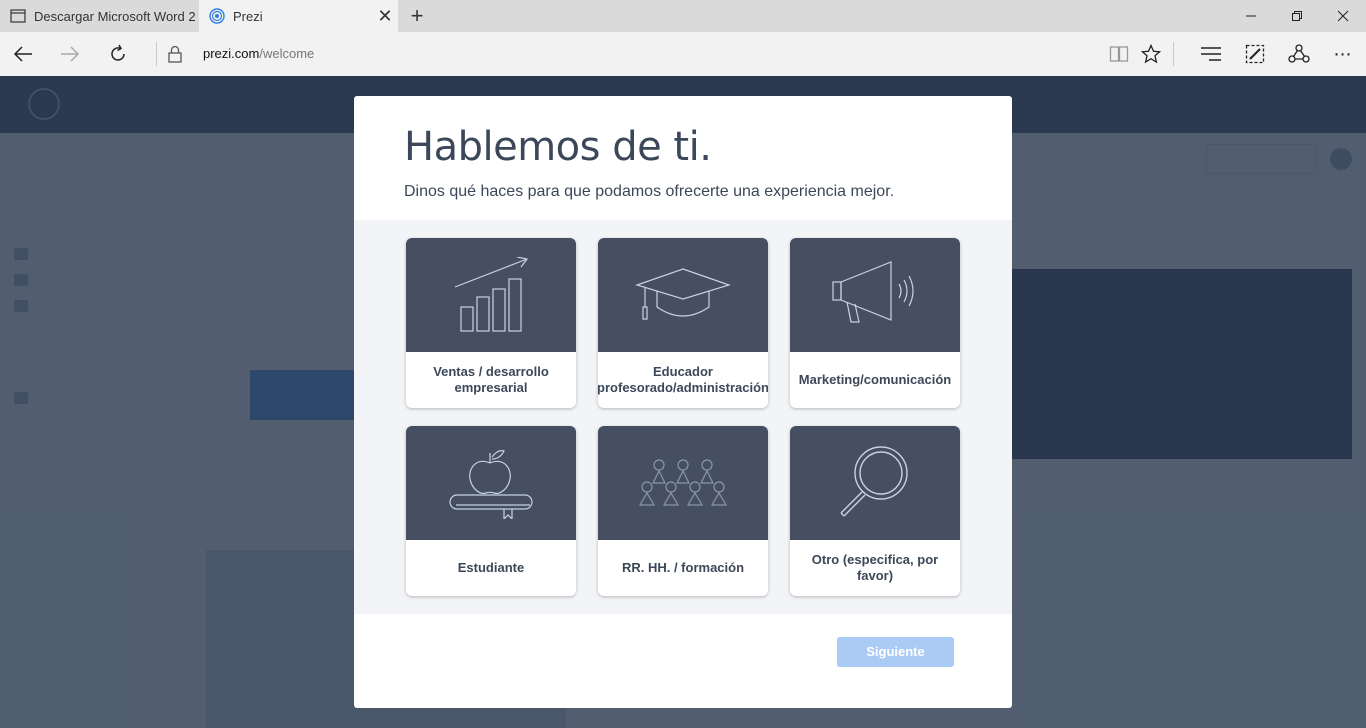 The width and height of the screenshot is (1366, 728). I want to click on role-option-label: Marketing/comunicación, so click(875, 379).